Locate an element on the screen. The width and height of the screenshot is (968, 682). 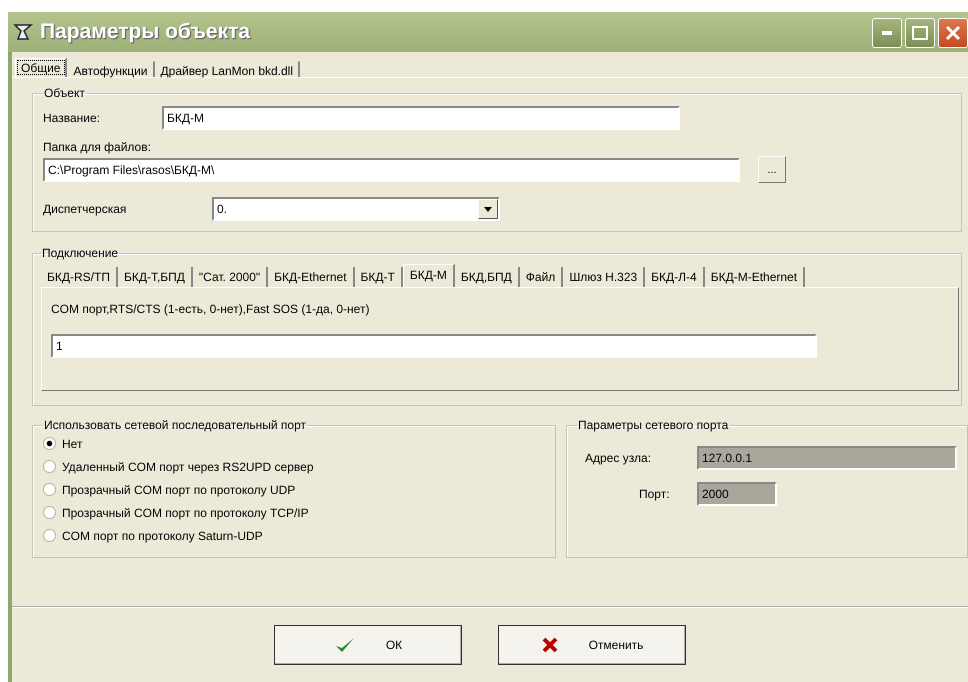
radio-label: Прозрачный COM порт по протоколу TCP/IP is located at coordinates (185, 513).